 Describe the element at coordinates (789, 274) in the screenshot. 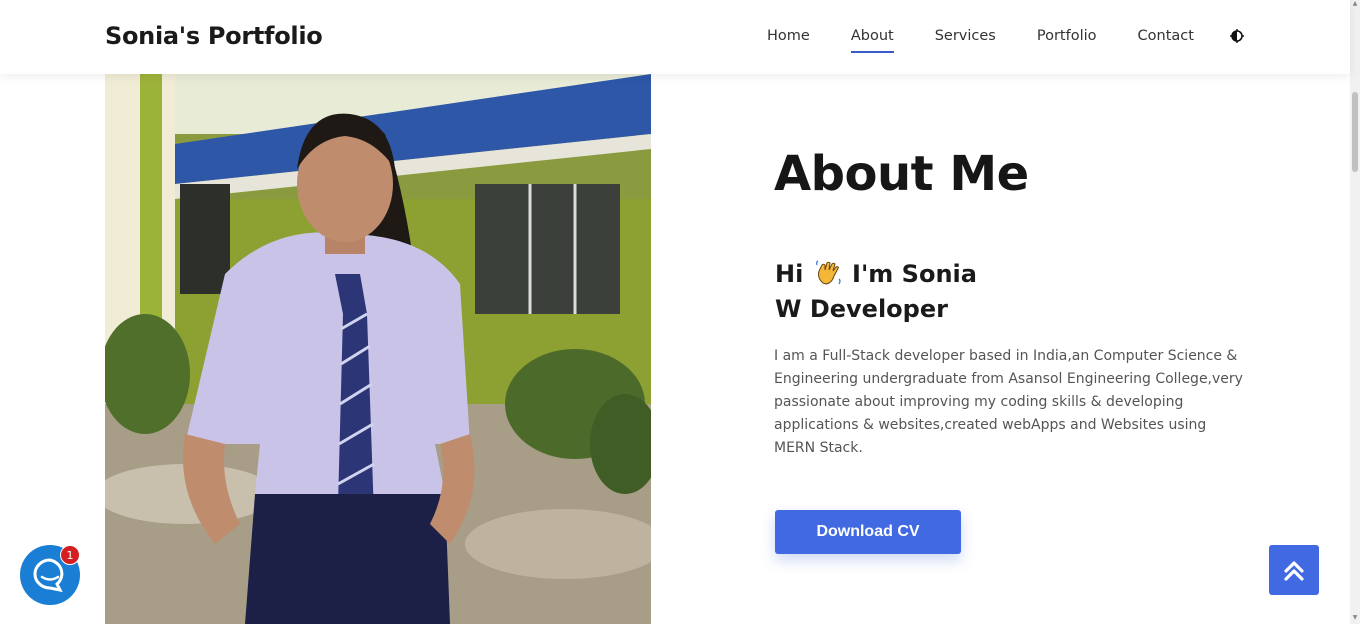

I see `greeting-hi: Hi` at that location.